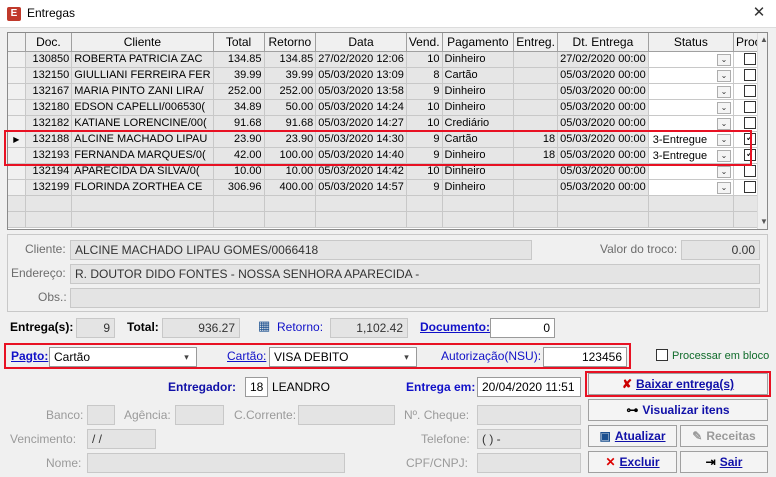 Image resolution: width=776 pixels, height=477 pixels. Describe the element at coordinates (142, 59) in the screenshot. I see `cell-cliente: ROBERTA PATRICIA ZAC` at that location.